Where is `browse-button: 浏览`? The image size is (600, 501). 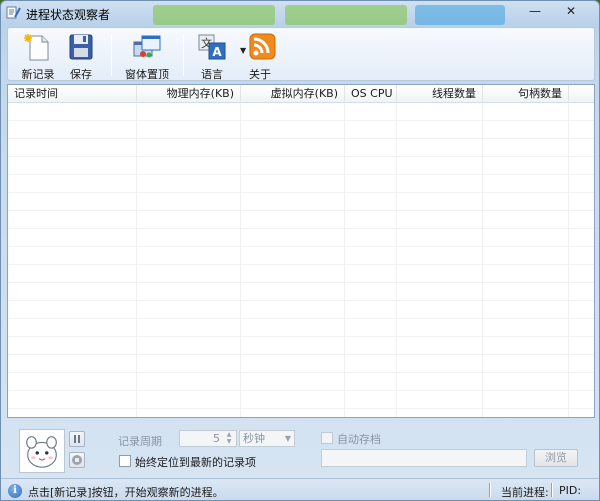 browse-button: 浏览 is located at coordinates (556, 458).